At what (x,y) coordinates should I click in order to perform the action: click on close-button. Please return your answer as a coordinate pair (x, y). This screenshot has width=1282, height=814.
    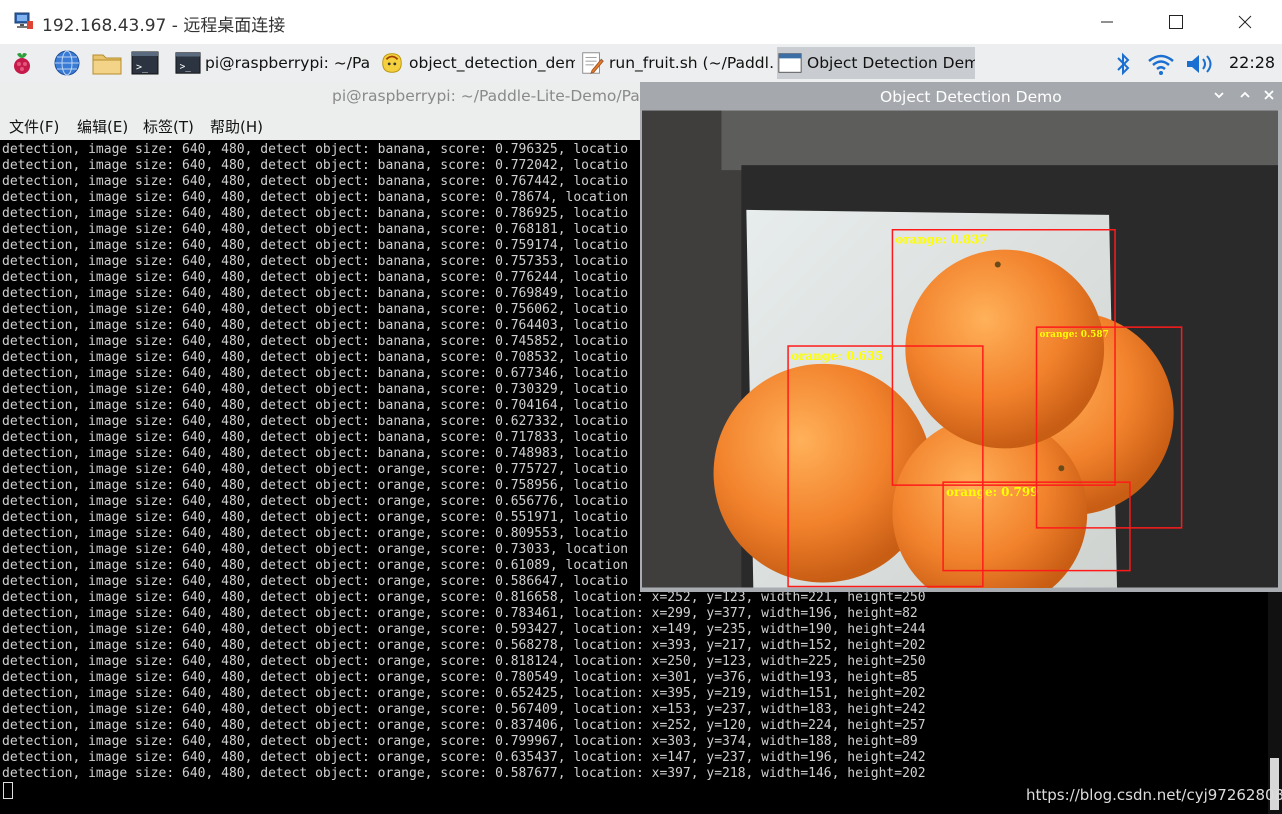
    Looking at the image, I should click on (1245, 22).